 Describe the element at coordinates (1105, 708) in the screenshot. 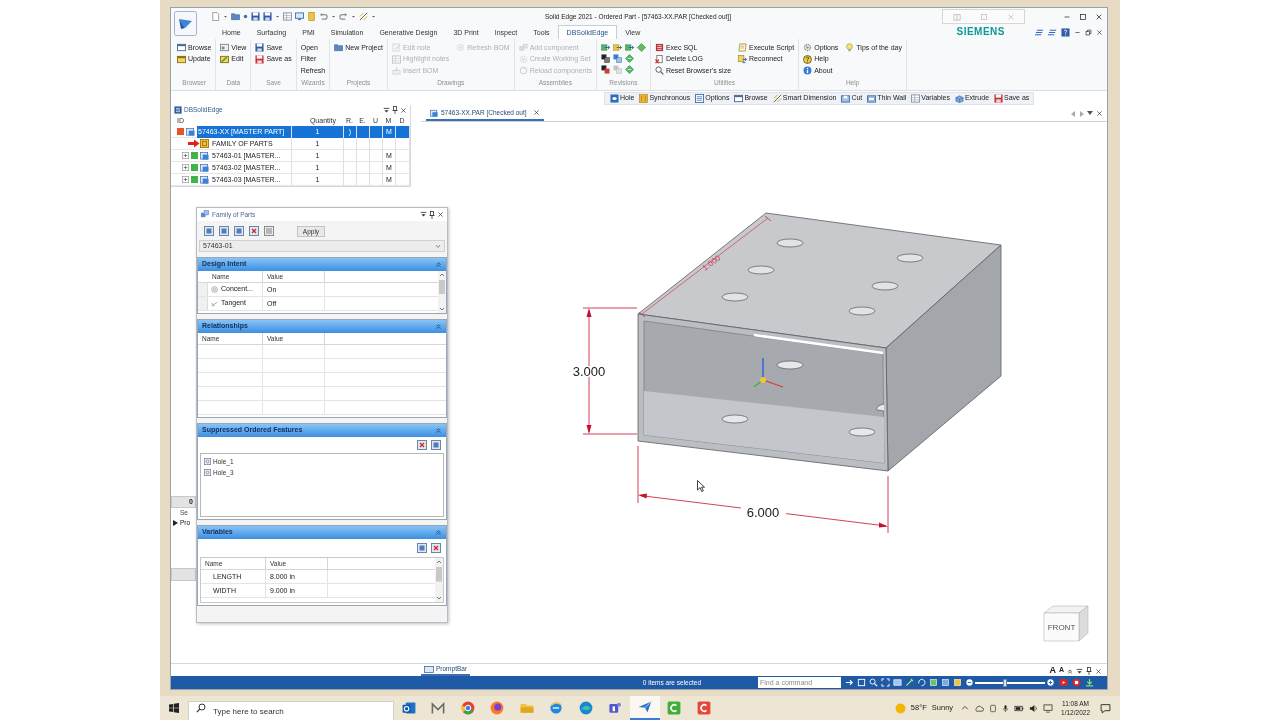

I see `chat-bubble-icon` at that location.